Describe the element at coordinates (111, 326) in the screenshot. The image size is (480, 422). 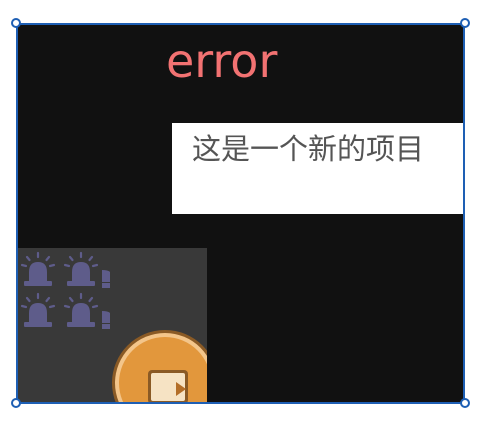
I see `media-thumbnail` at that location.